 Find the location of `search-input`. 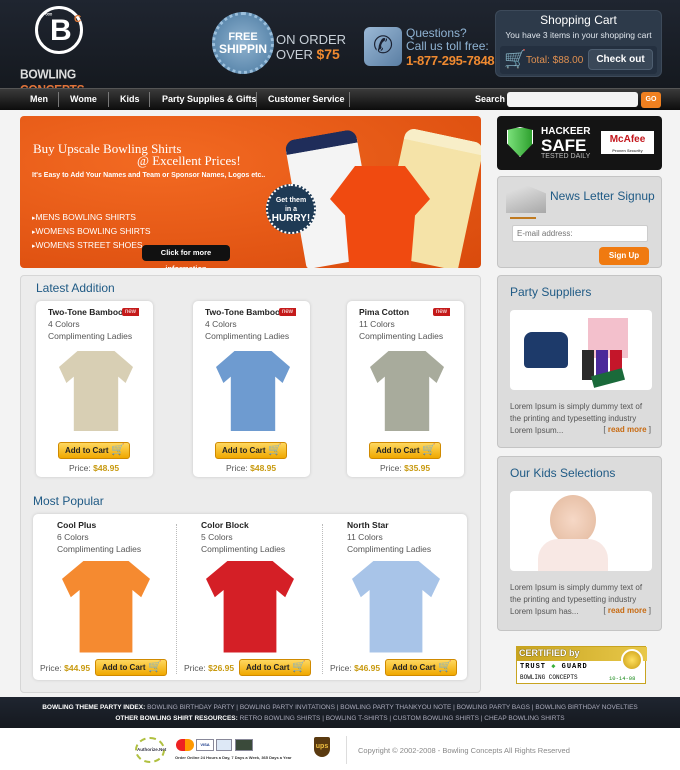

search-input is located at coordinates (572, 99).